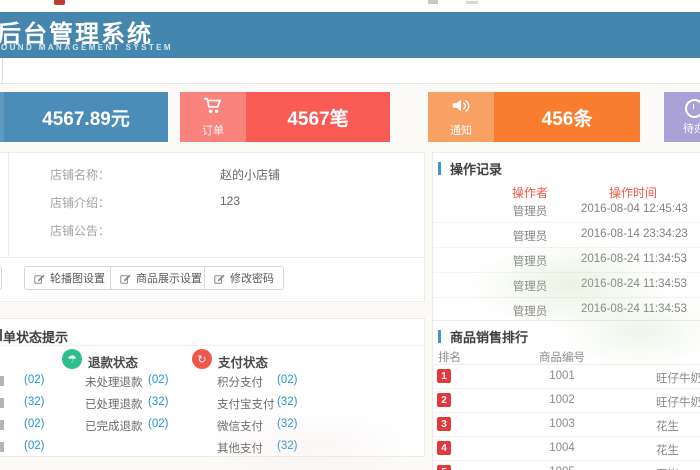 The image size is (700, 470). What do you see at coordinates (461, 108) in the screenshot?
I see `speaker-icon` at bounding box center [461, 108].